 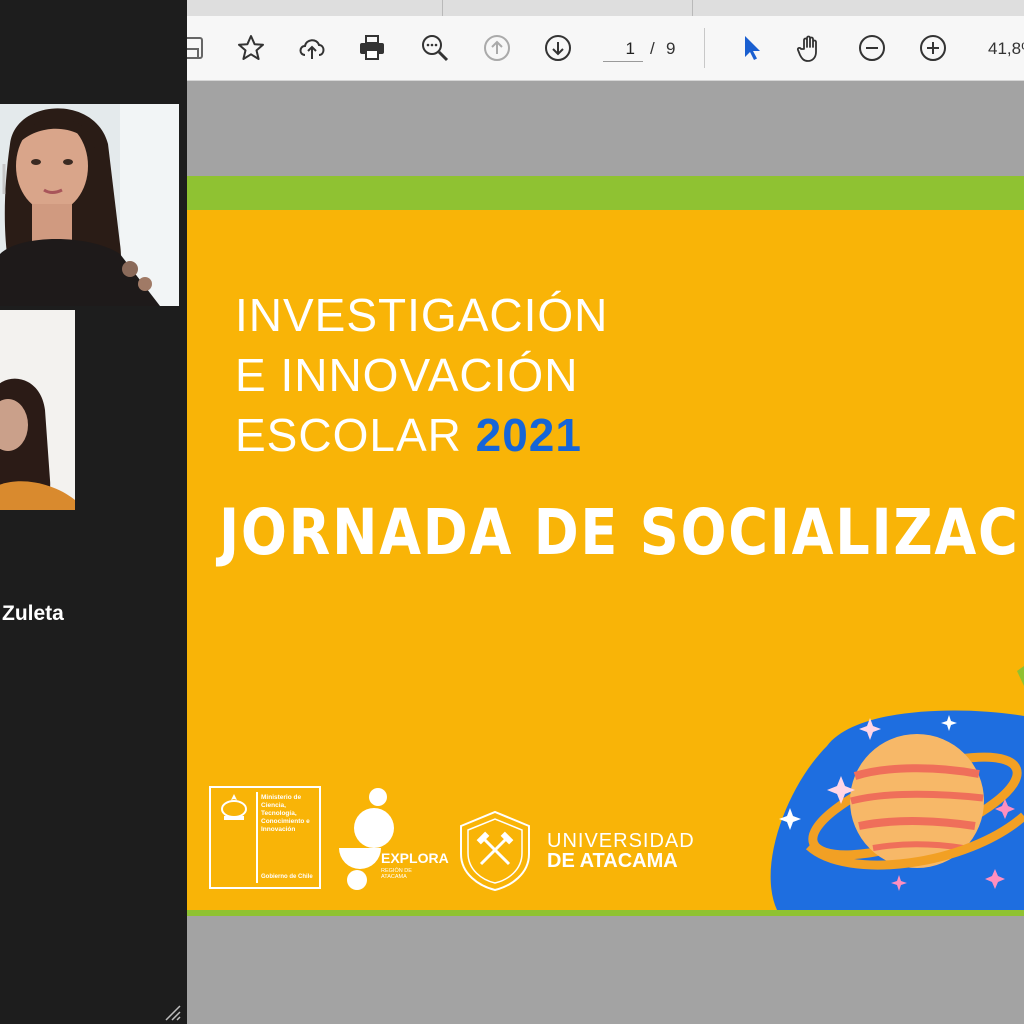 I want to click on slide-title-line-2: E INNOVACIÓN, so click(x=407, y=375).